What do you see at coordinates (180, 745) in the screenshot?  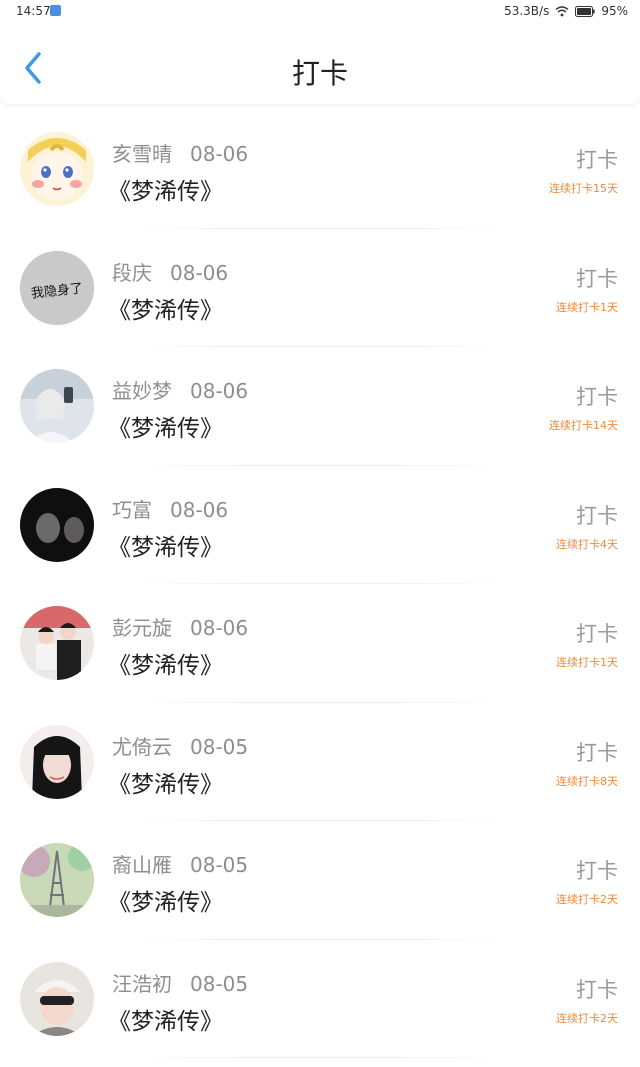 I see `user-name-row: 尤倚云 08-05` at bounding box center [180, 745].